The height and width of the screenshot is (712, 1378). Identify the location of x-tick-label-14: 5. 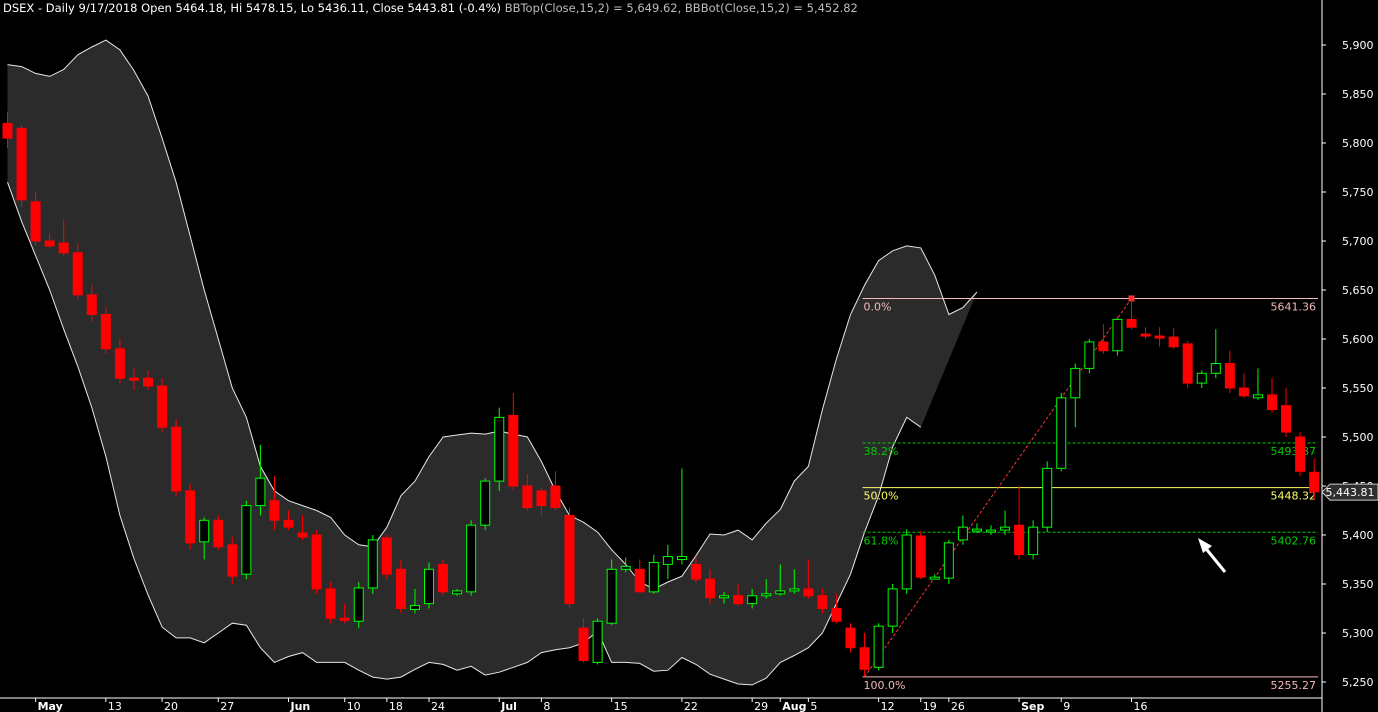
(813, 706).